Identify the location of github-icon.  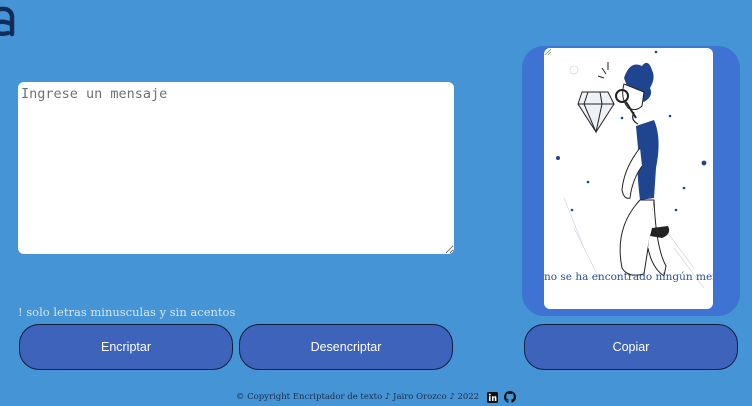
(510, 397).